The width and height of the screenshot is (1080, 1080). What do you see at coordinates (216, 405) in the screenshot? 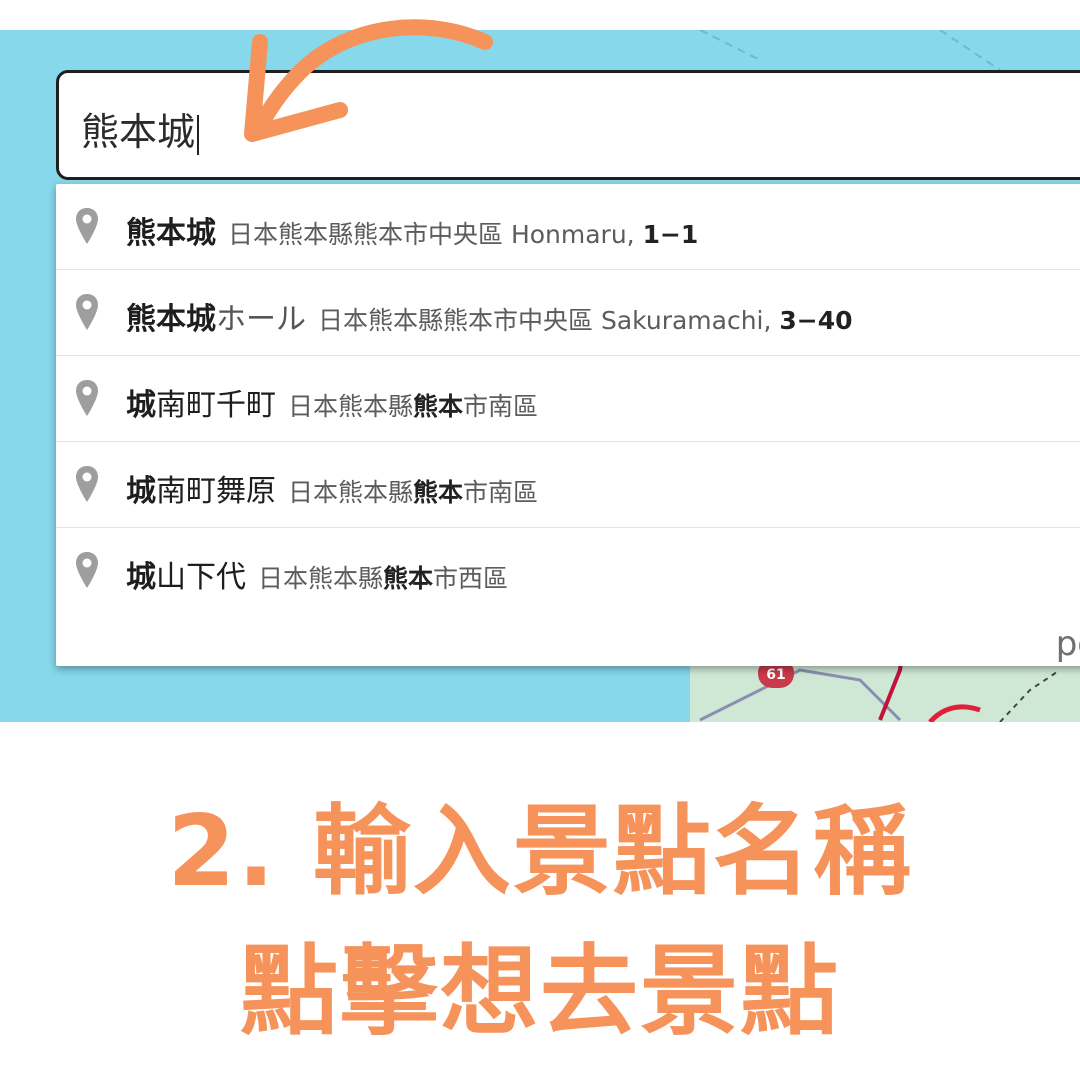
I see `suggestion-main-rest: 南町千町` at bounding box center [216, 405].